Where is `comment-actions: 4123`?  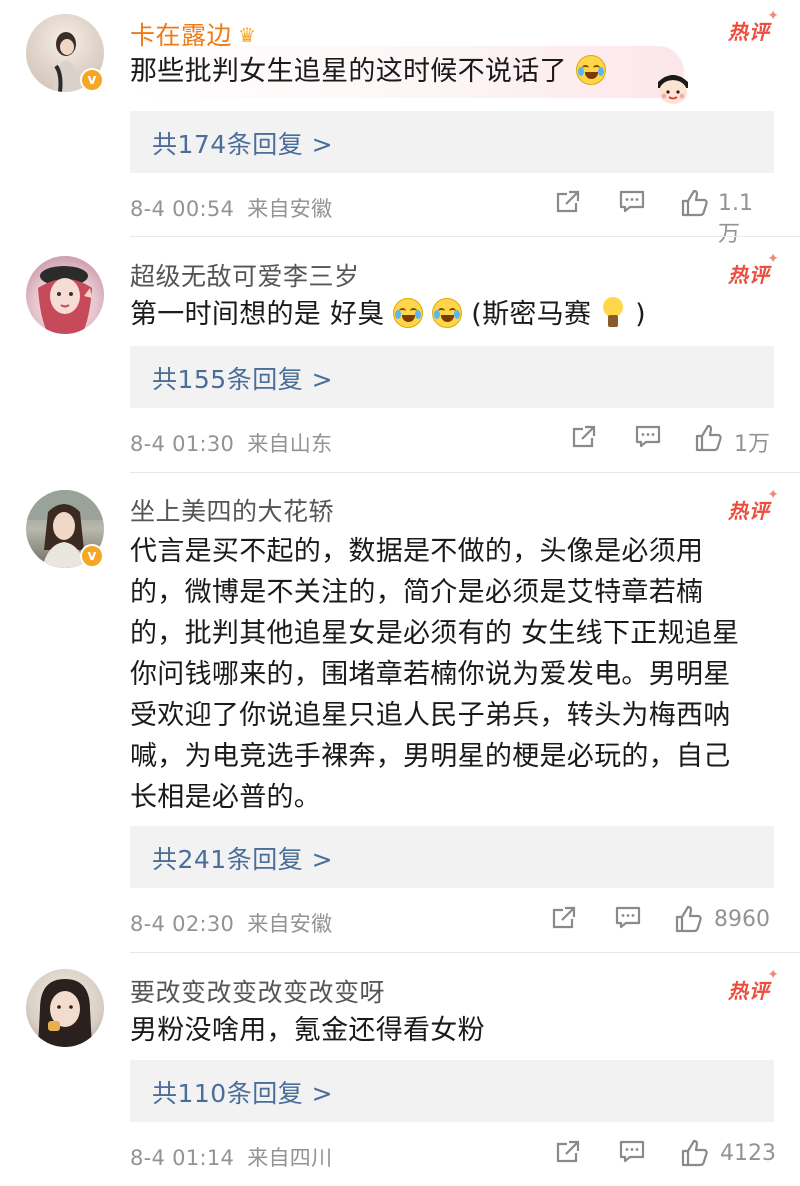
comment-actions: 4123 is located at coordinates (665, 1155).